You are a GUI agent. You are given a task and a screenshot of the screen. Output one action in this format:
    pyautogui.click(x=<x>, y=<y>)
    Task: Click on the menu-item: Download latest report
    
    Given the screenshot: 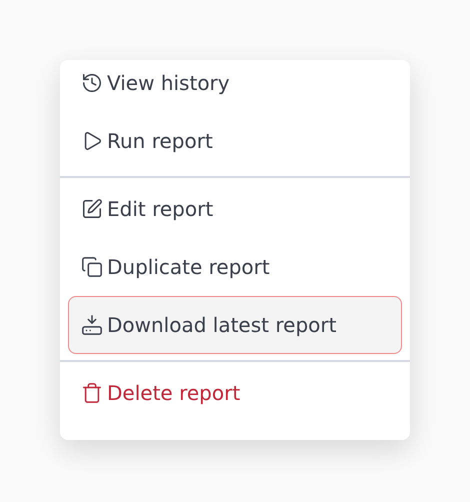 What is the action you would take?
    pyautogui.click(x=235, y=325)
    